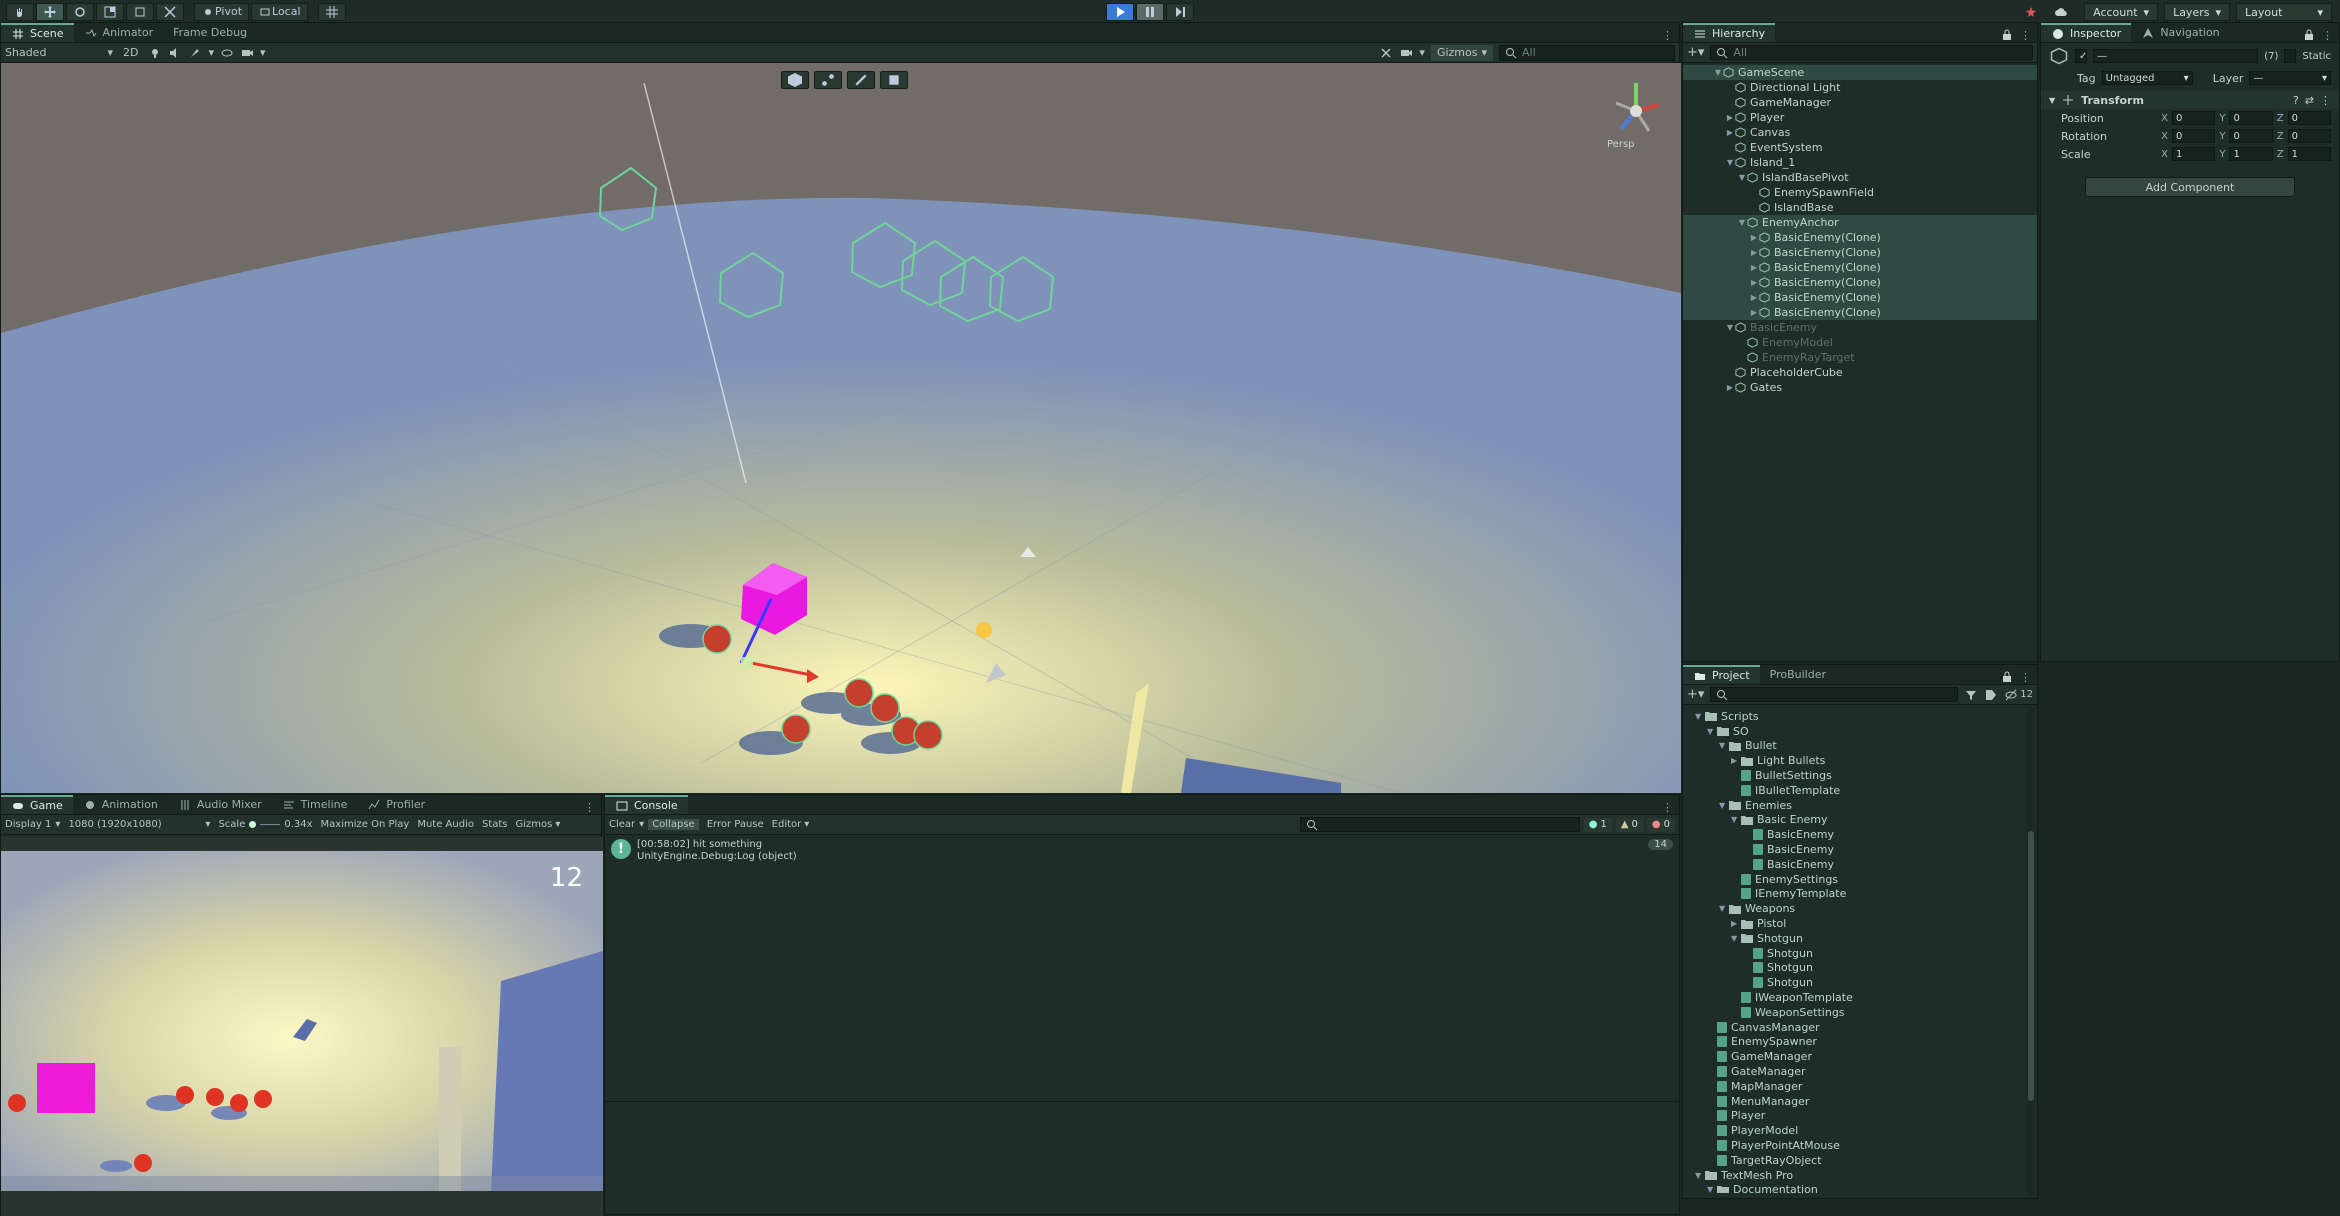  I want to click on hierarchy-item: ▶ Player, so click(1860, 117).